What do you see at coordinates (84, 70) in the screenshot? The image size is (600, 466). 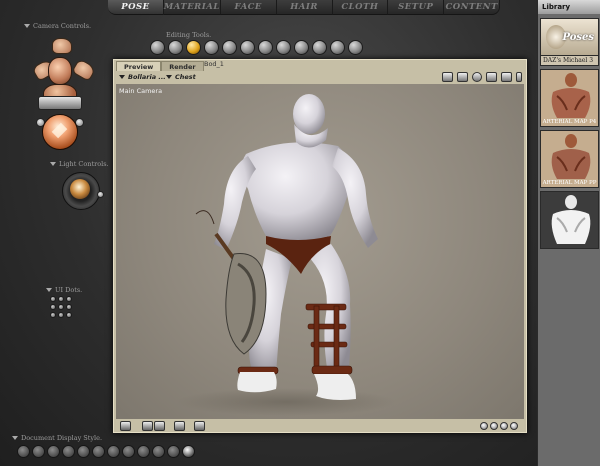 I see `camera-right-hand-icon` at bounding box center [84, 70].